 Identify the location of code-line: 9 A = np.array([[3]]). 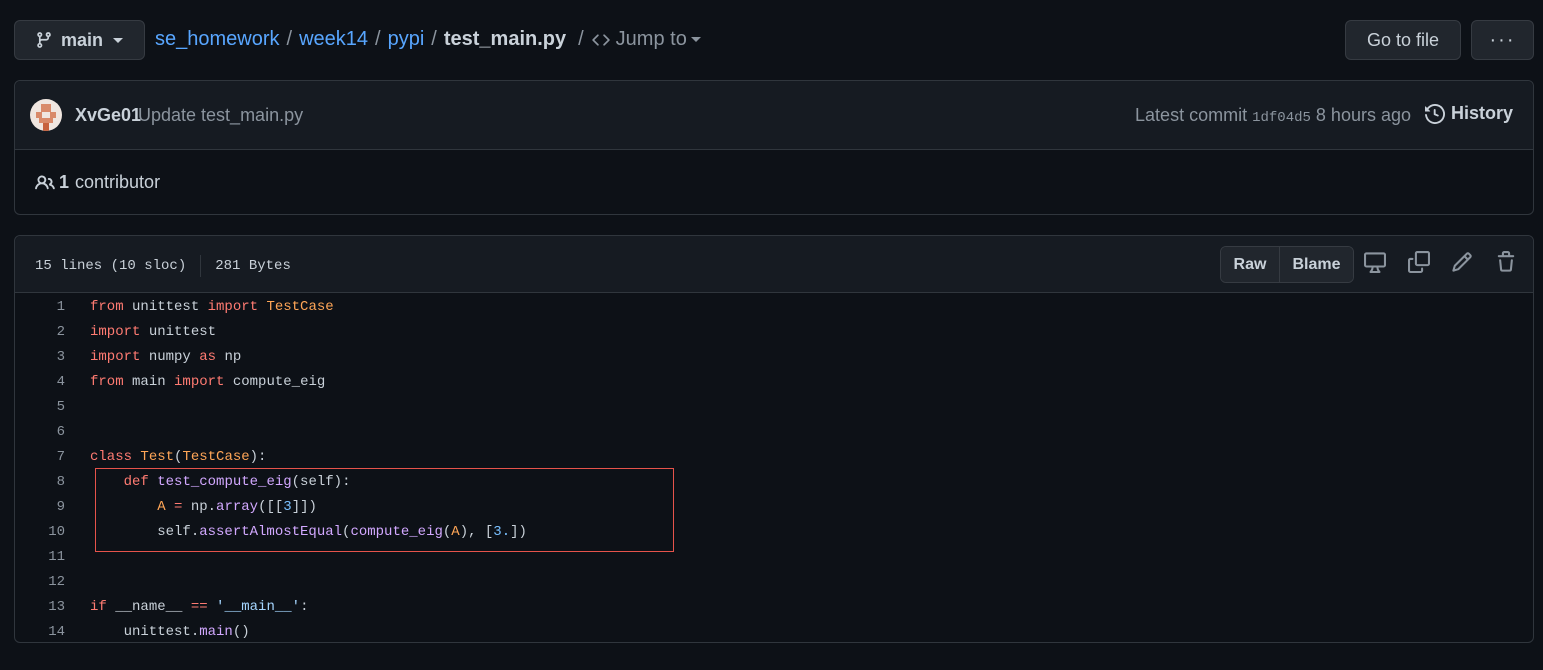
(774, 507).